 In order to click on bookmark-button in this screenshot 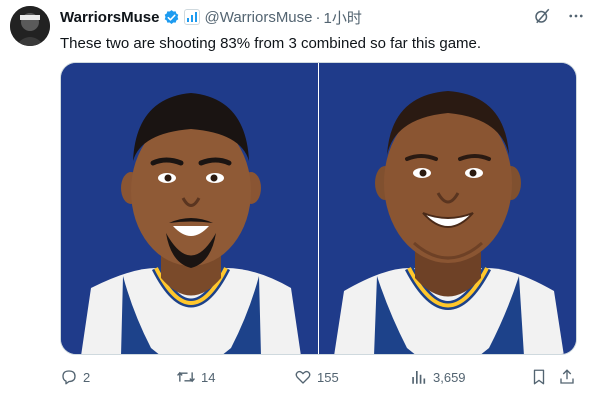, I will do `click(539, 377)`.